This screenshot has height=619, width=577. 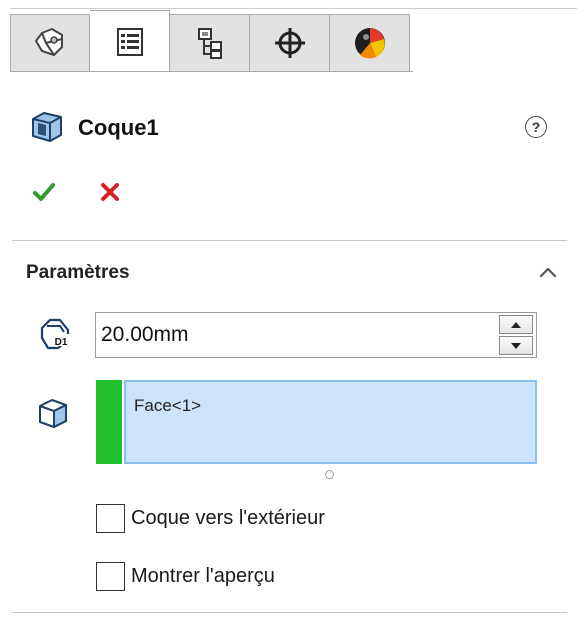 I want to click on configuration-manager-icon, so click(x=210, y=43).